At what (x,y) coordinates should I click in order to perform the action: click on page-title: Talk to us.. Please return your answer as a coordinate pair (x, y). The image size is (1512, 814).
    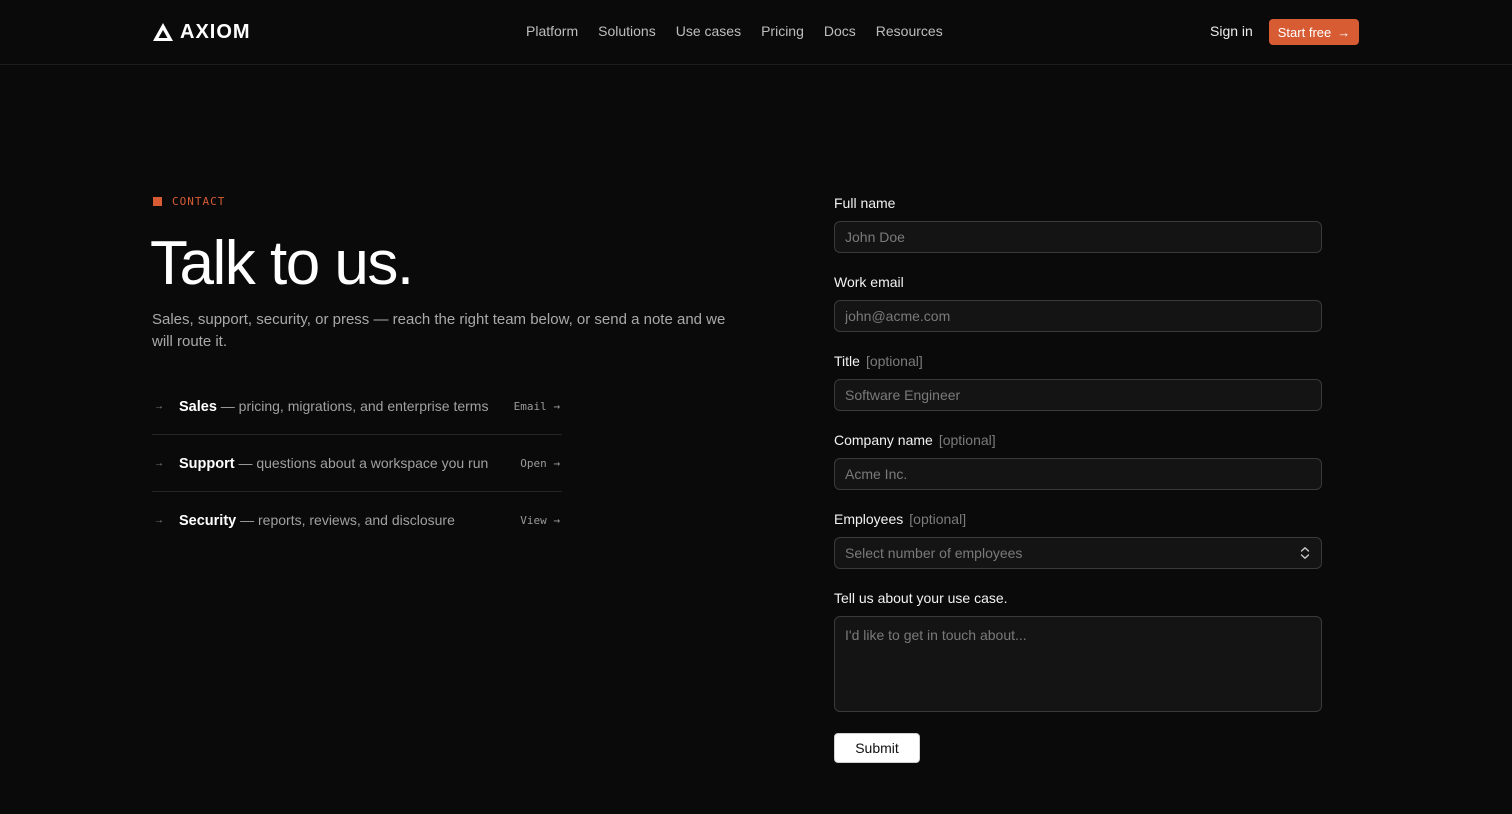
    Looking at the image, I should click on (282, 263).